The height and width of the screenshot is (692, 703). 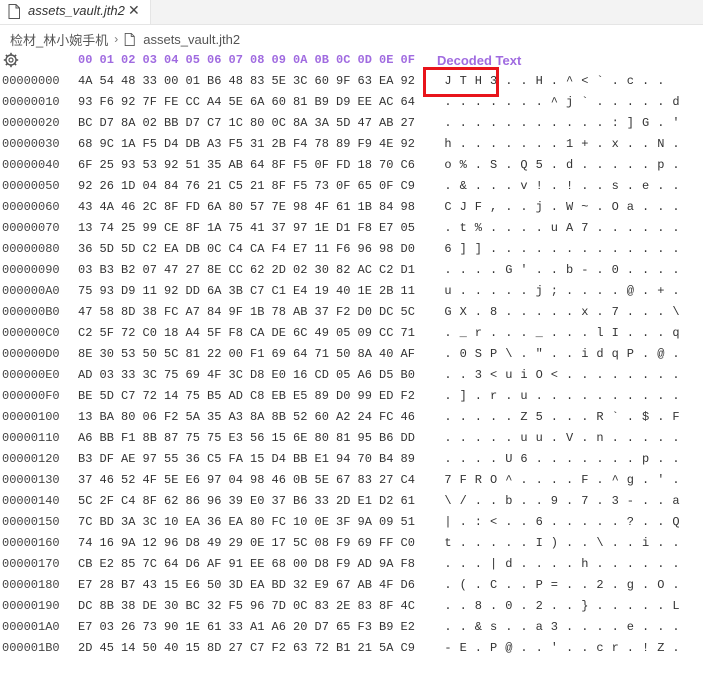 I want to click on hex-byte: 74, so click(x=107, y=228).